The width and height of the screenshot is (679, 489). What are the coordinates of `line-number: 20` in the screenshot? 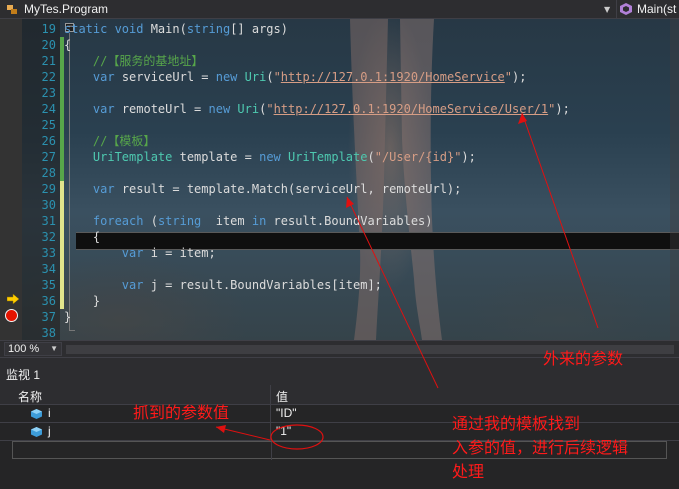 It's located at (48, 45).